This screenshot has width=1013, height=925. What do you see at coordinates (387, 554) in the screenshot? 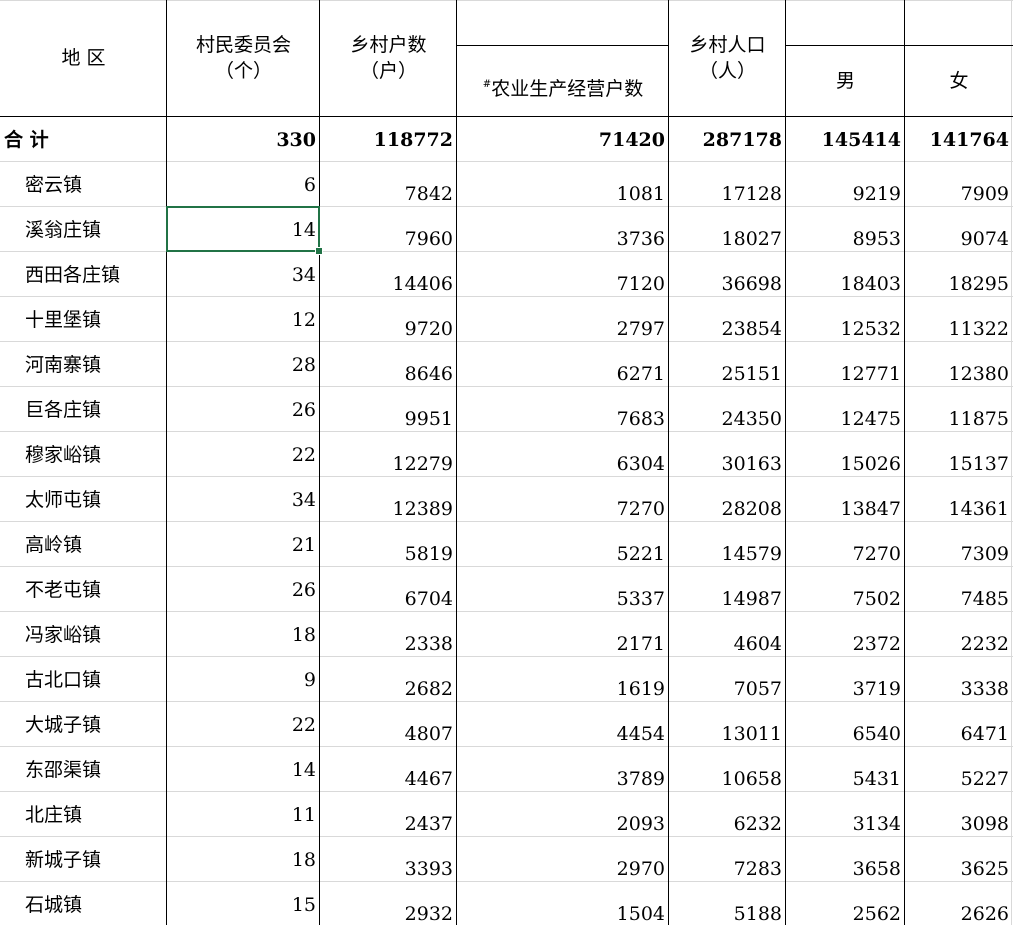
I see `cell-households: 5819` at bounding box center [387, 554].